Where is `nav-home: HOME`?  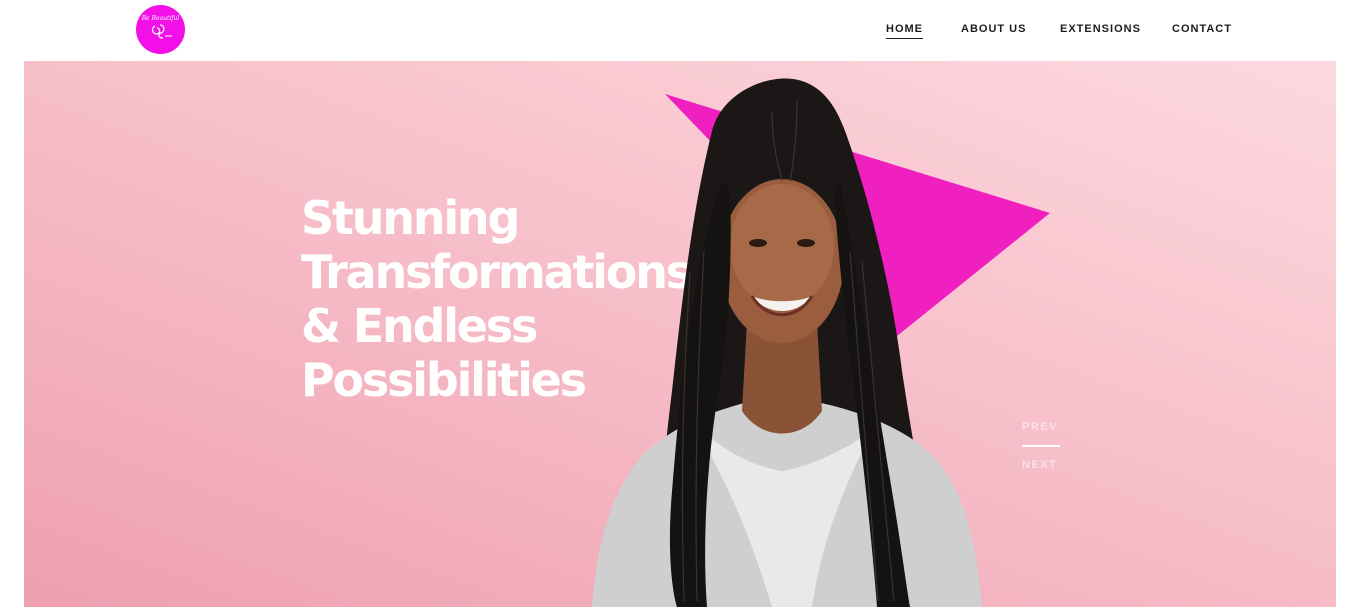
nav-home: HOME is located at coordinates (904, 30).